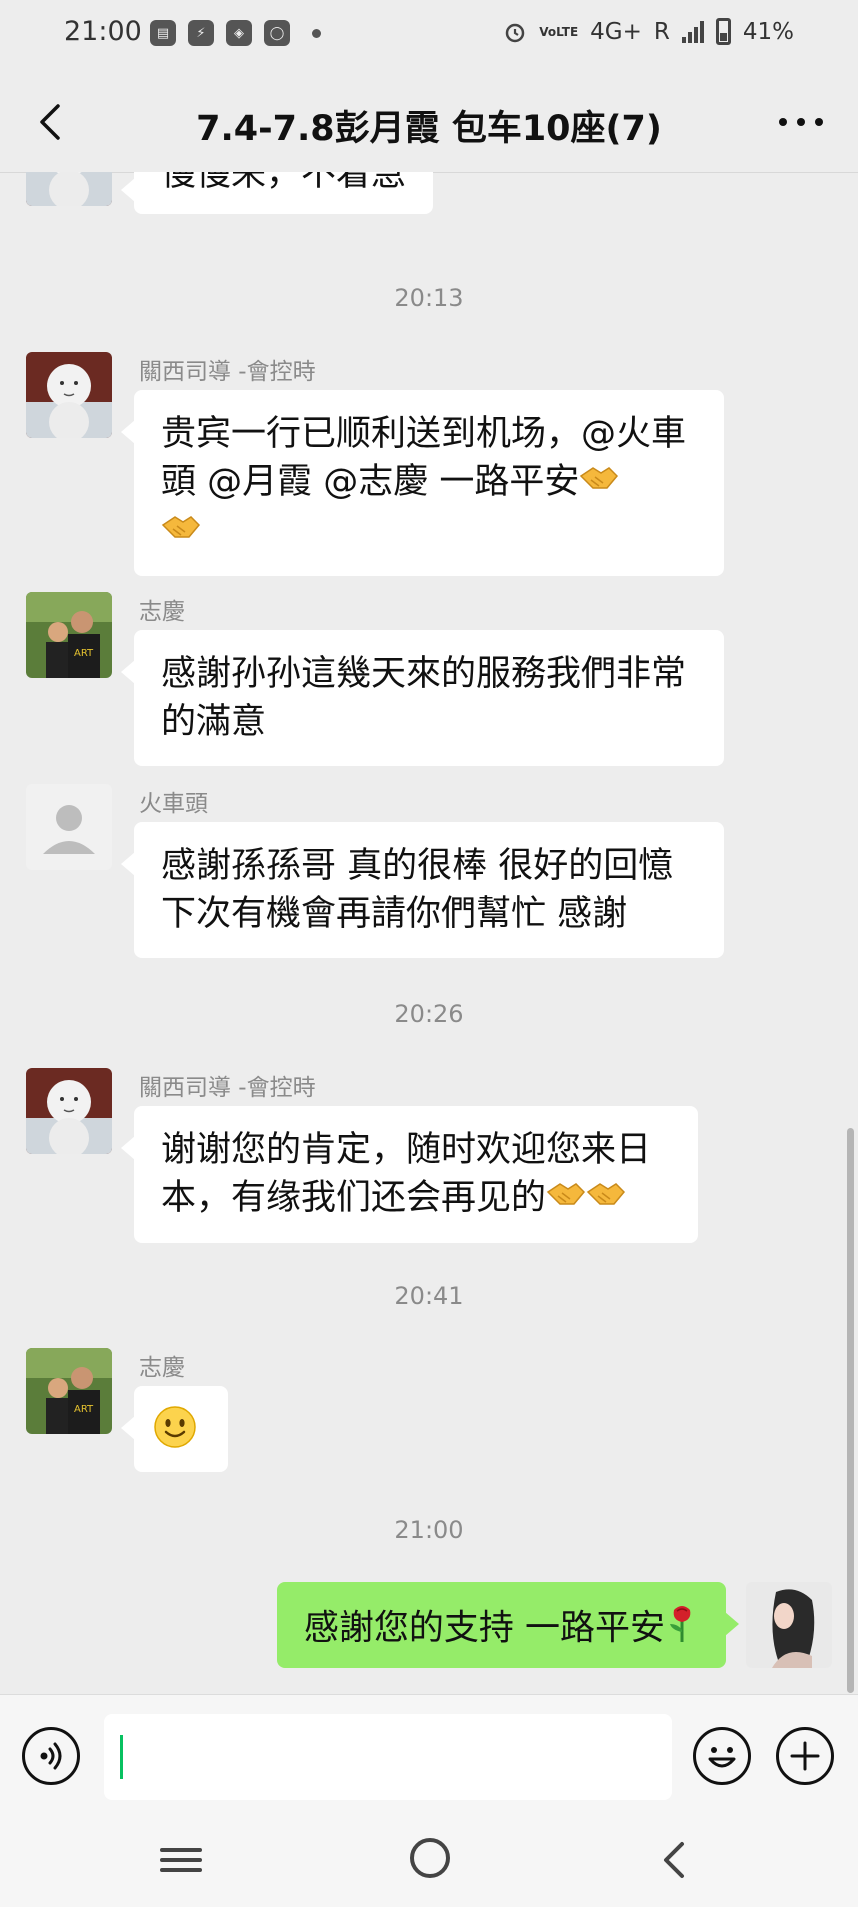 The height and width of the screenshot is (1907, 858). Describe the element at coordinates (175, 1433) in the screenshot. I see `smile-emoji` at that location.